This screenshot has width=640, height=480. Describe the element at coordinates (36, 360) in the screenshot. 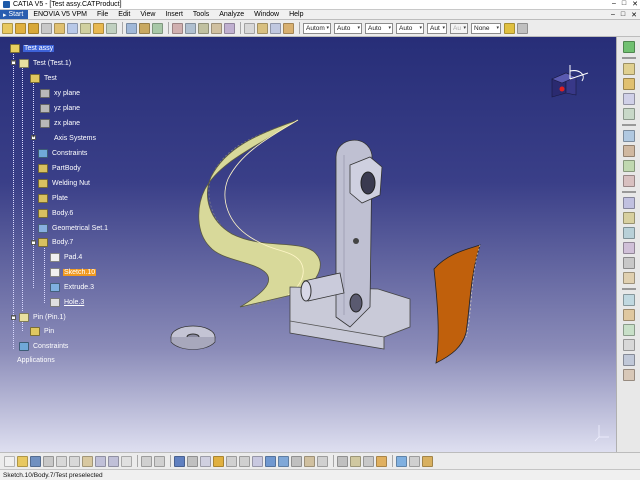

I see `tree-node-applications: Applications` at that location.